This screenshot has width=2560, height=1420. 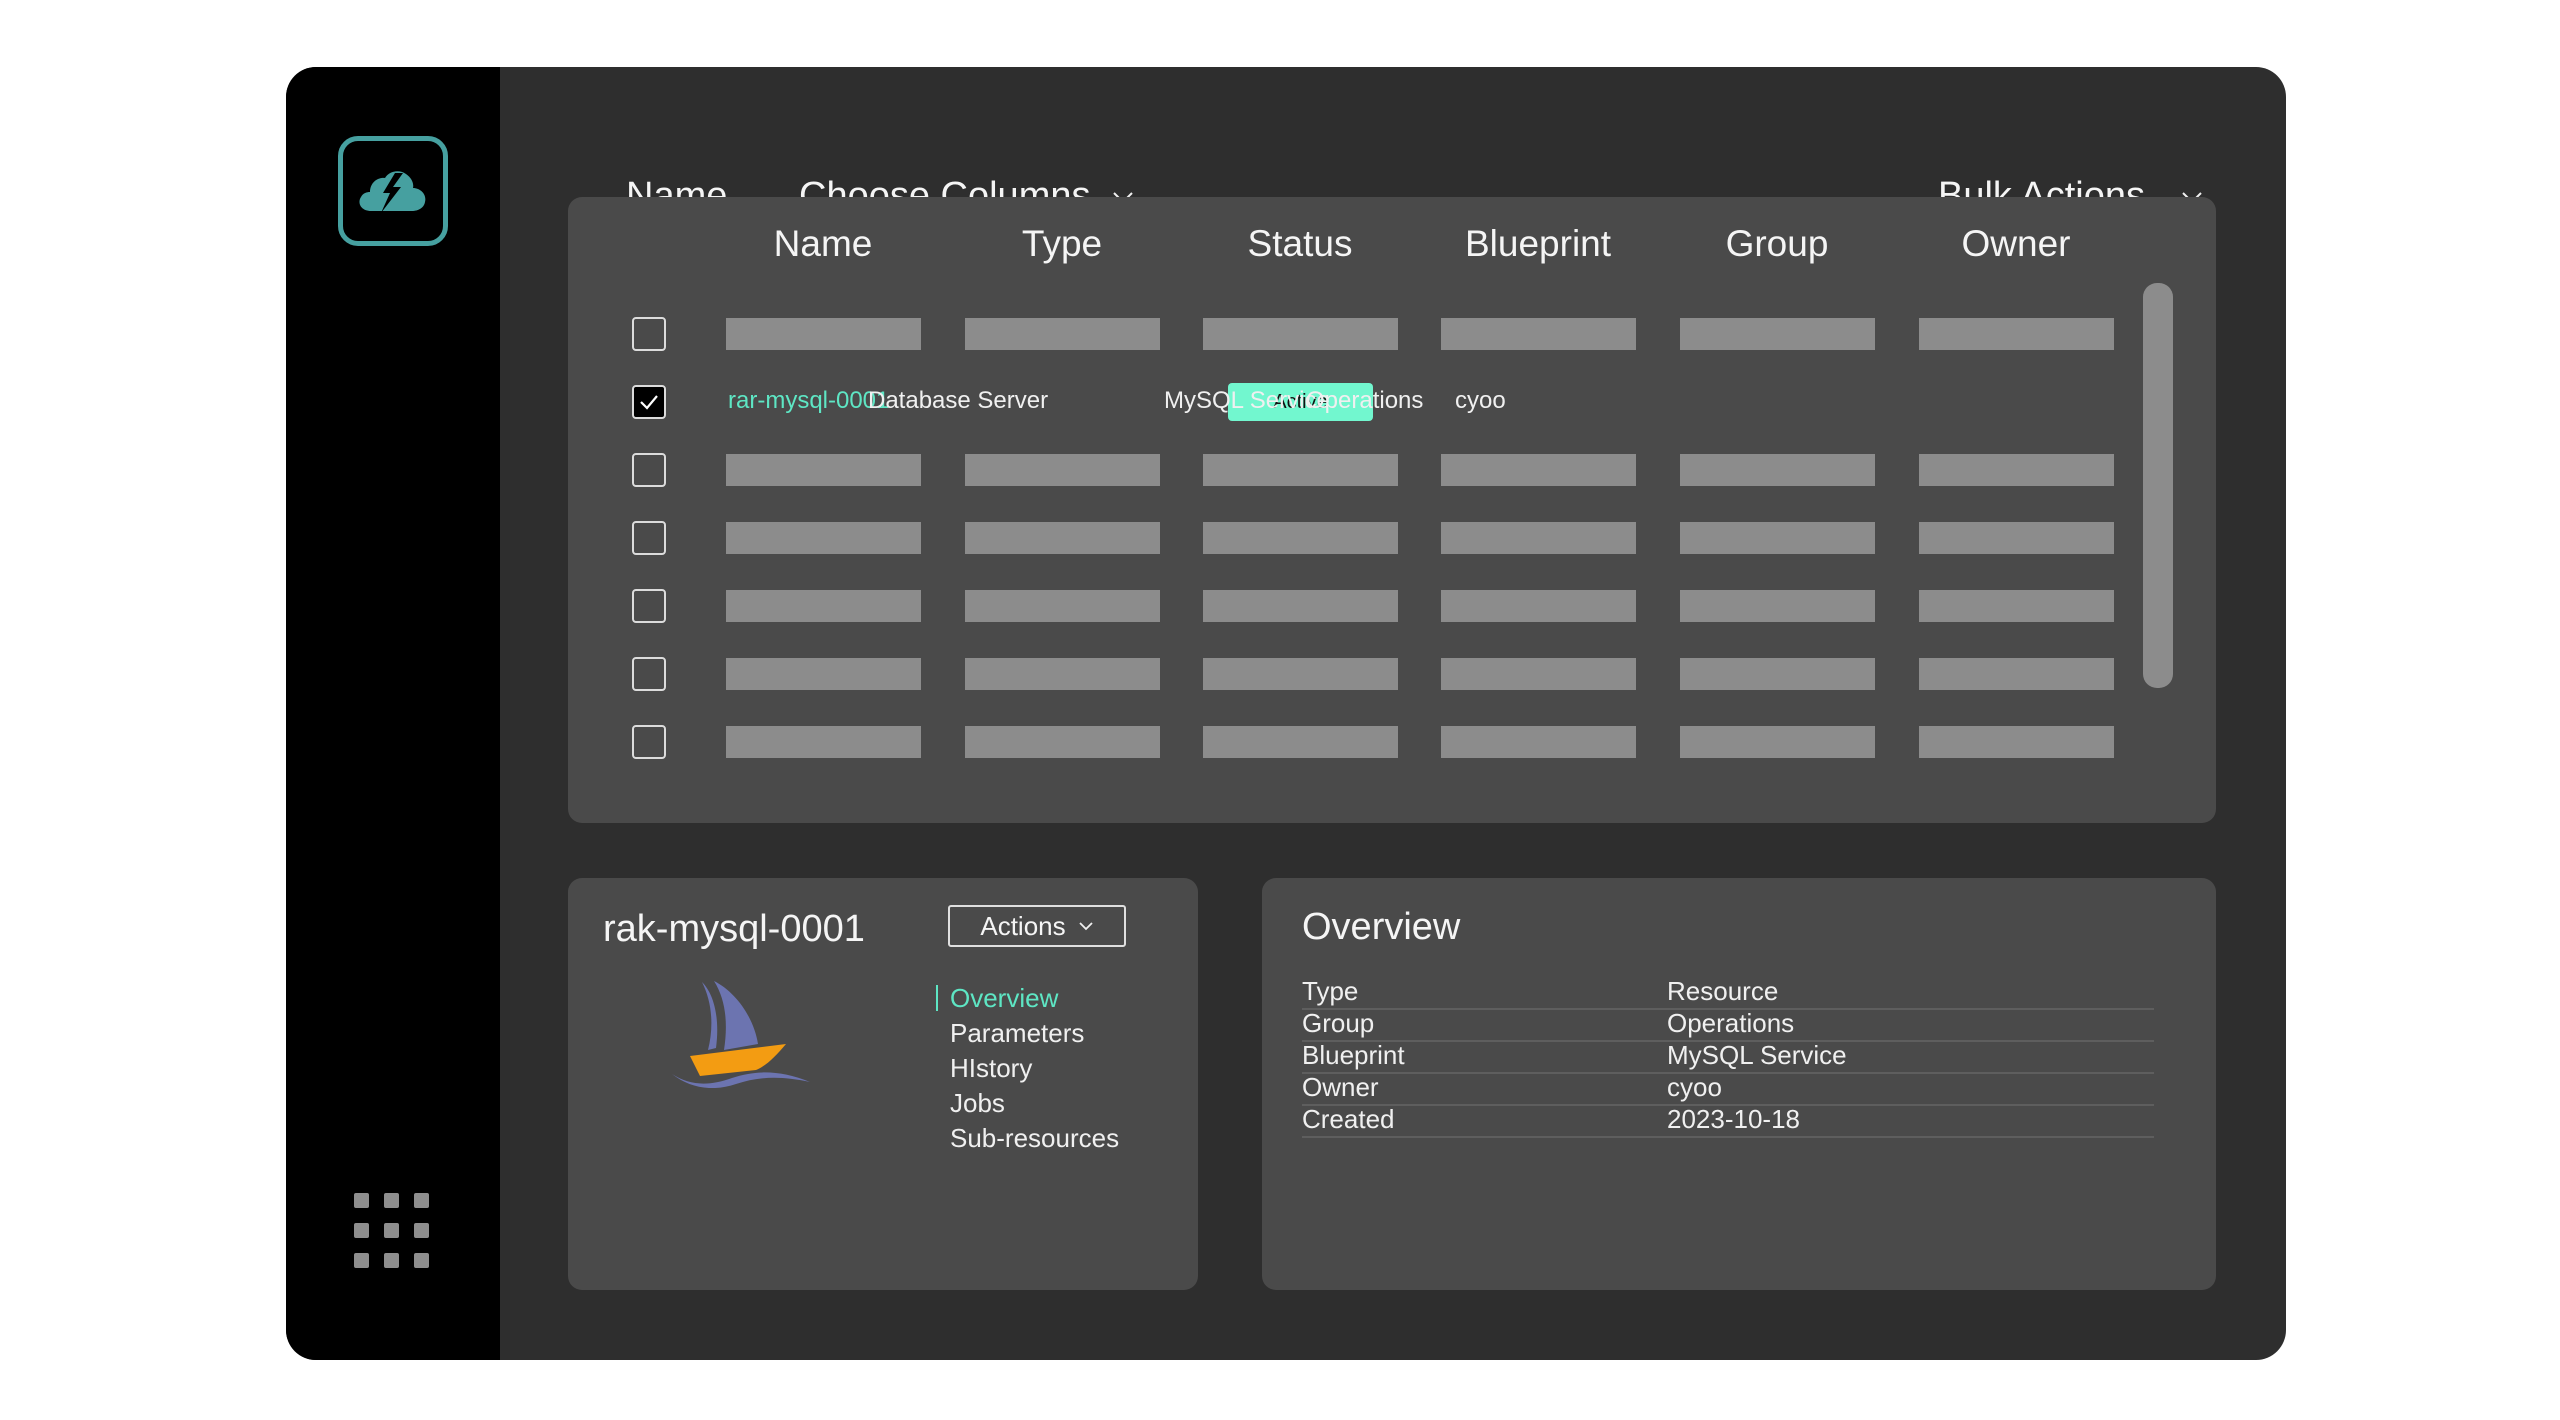 What do you see at coordinates (1034, 1138) in the screenshot?
I see `detail-nav-sub-resources: Sub-resources` at bounding box center [1034, 1138].